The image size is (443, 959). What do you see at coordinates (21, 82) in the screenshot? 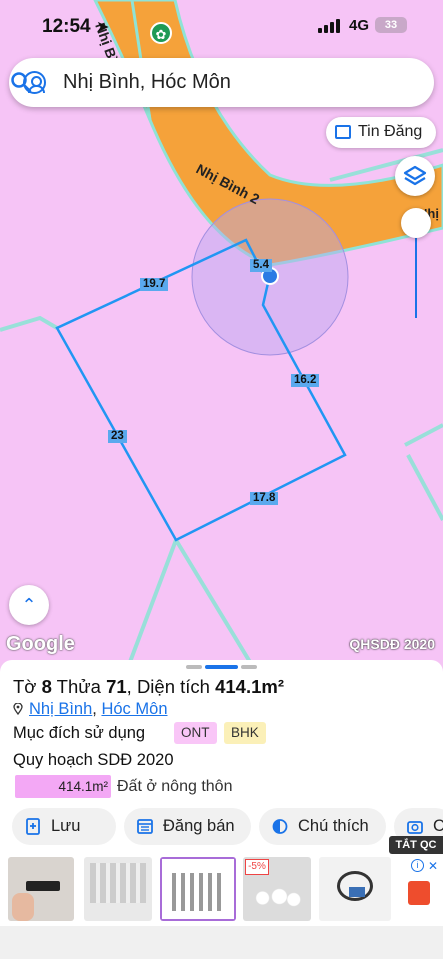
I see `search-icon` at bounding box center [21, 82].